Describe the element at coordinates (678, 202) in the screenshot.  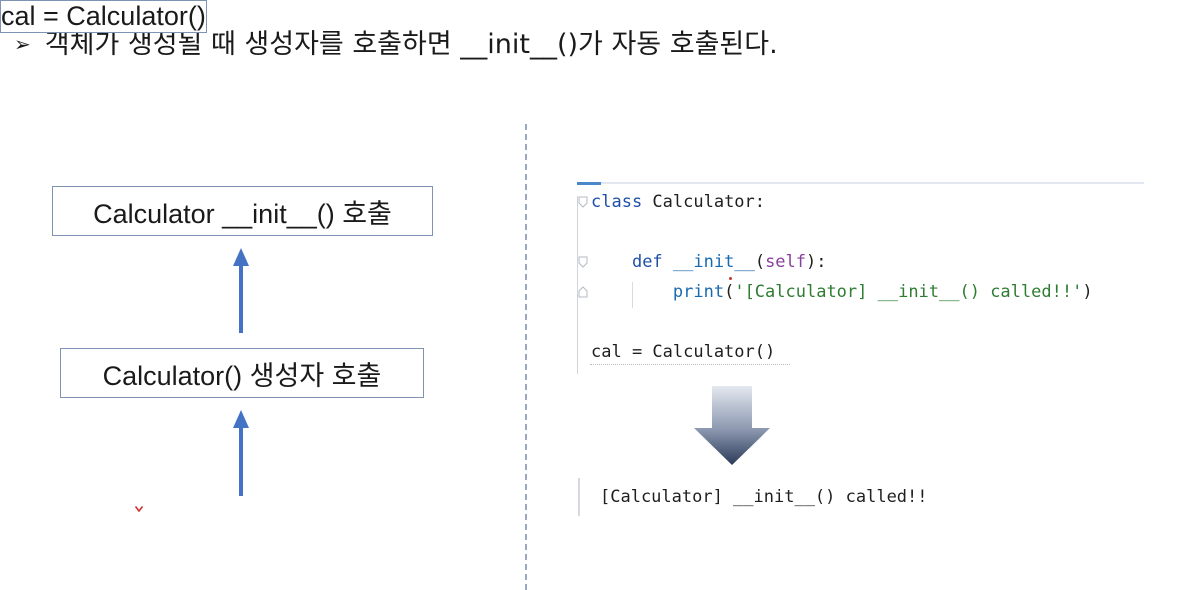
I see `code-line-class: class Calculator:` at that location.